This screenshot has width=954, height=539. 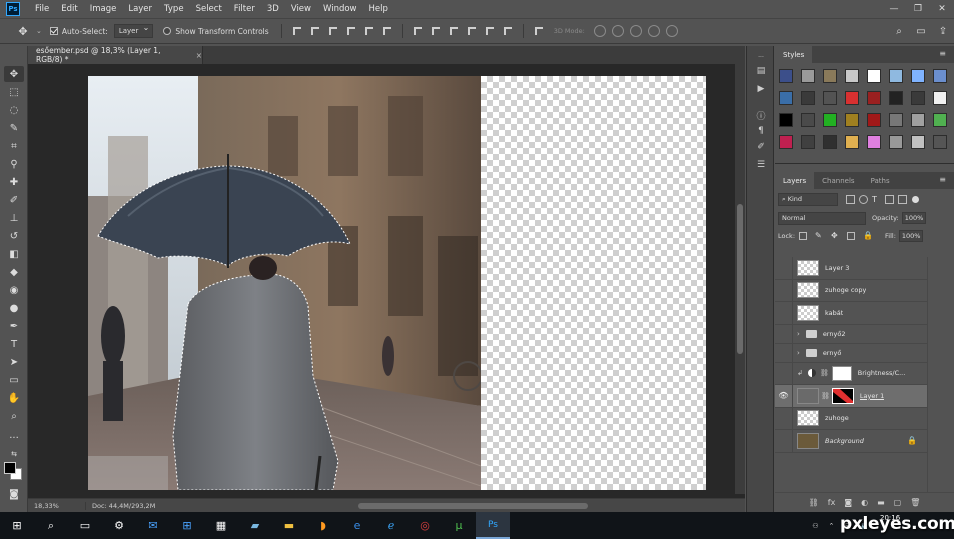 I want to click on layer-row: zuhoge, so click(x=851, y=418).